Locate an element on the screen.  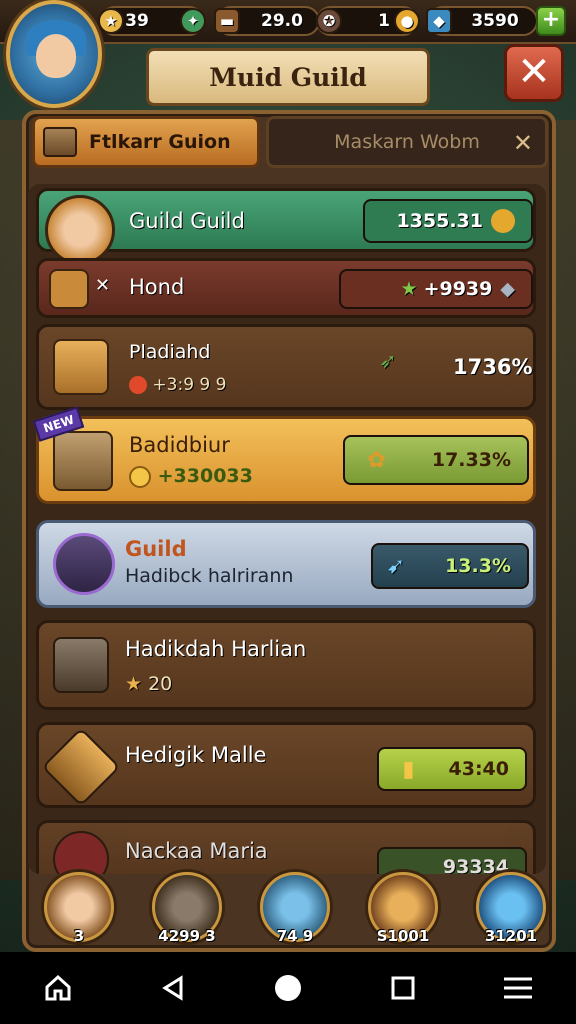
fire-icon is located at coordinates (138, 385).